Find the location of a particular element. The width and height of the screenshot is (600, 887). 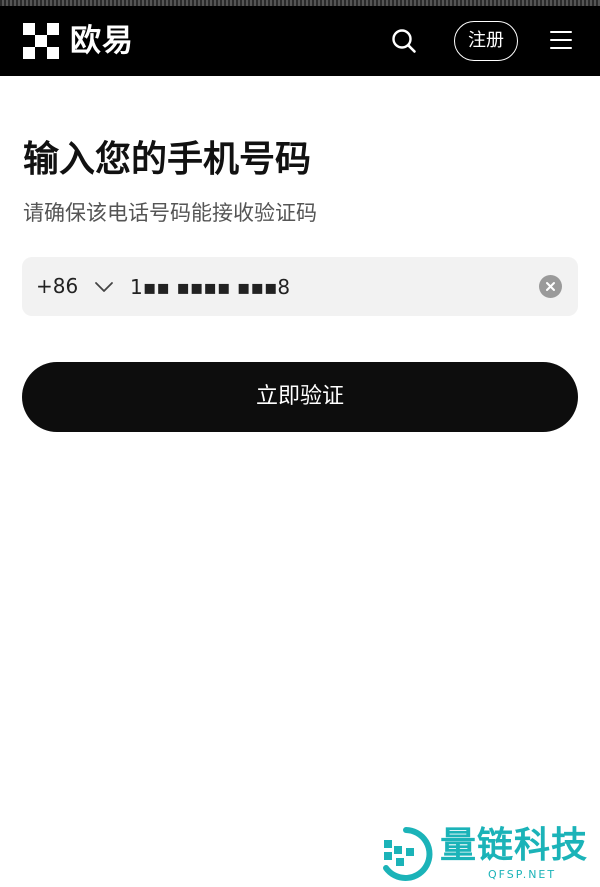

search-button is located at coordinates (404, 41).